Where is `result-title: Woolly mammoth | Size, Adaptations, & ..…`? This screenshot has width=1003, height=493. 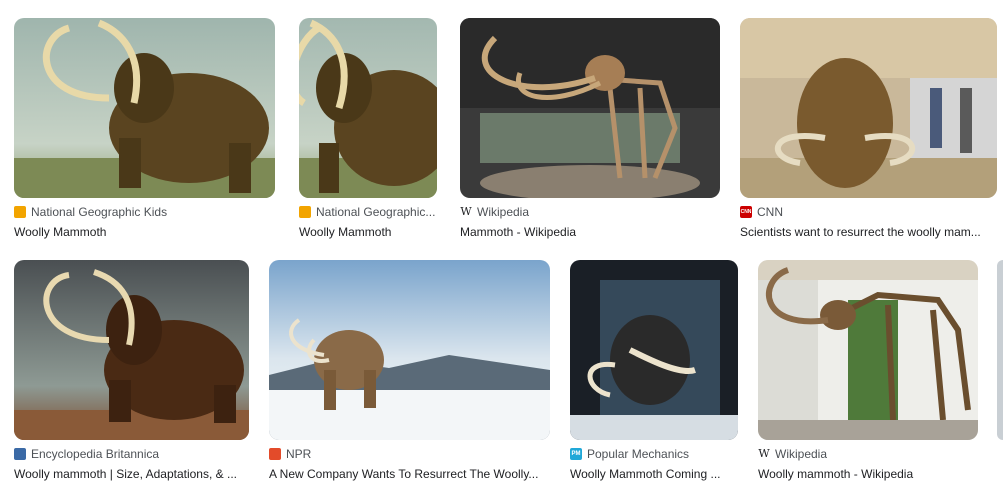
result-title: Woolly mammoth | Size, Adaptations, & ..… is located at coordinates (131, 474).